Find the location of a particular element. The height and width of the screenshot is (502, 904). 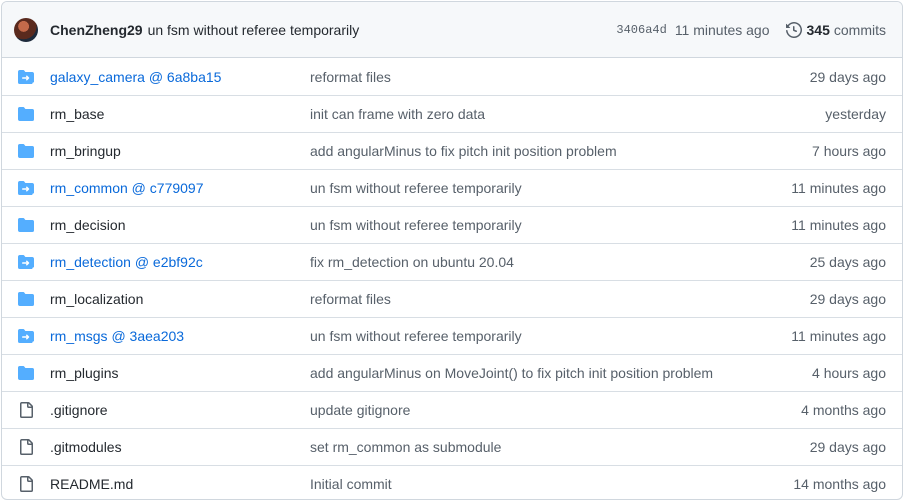

file-name-link: rm_bringup is located at coordinates (180, 151).